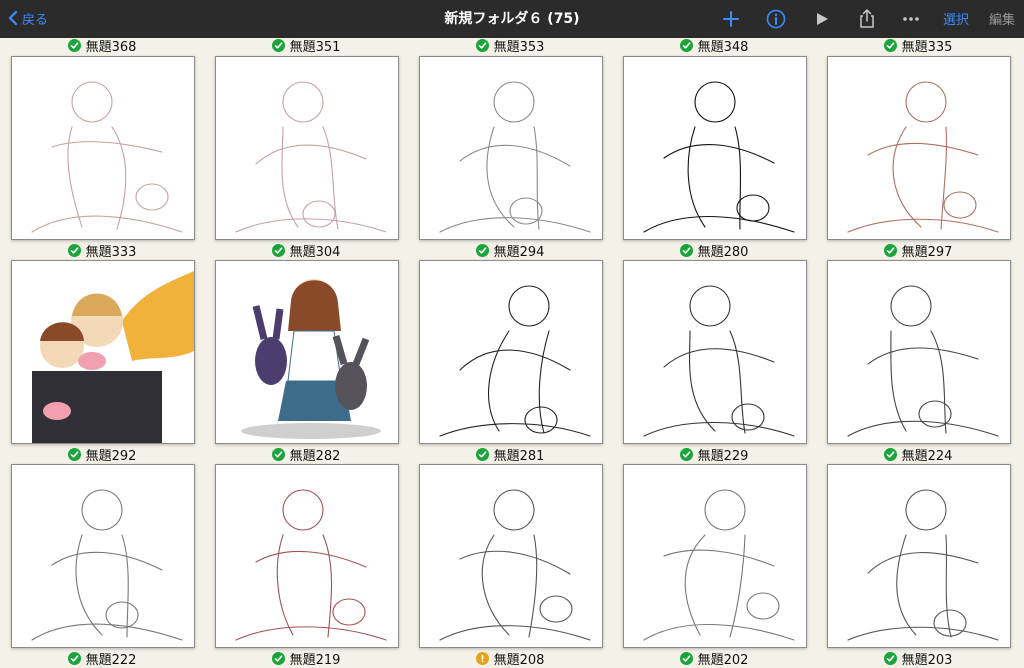 Image resolution: width=1024 pixels, height=668 pixels. Describe the element at coordinates (731, 19) in the screenshot. I see `plus-icon` at that location.